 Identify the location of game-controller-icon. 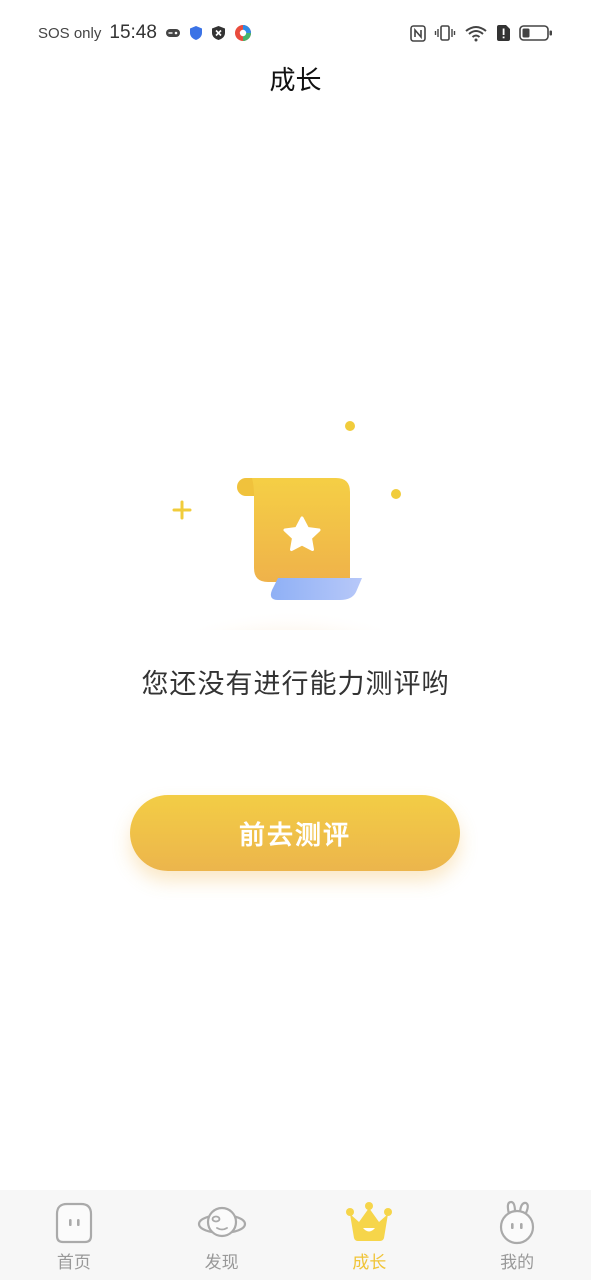
(173, 33).